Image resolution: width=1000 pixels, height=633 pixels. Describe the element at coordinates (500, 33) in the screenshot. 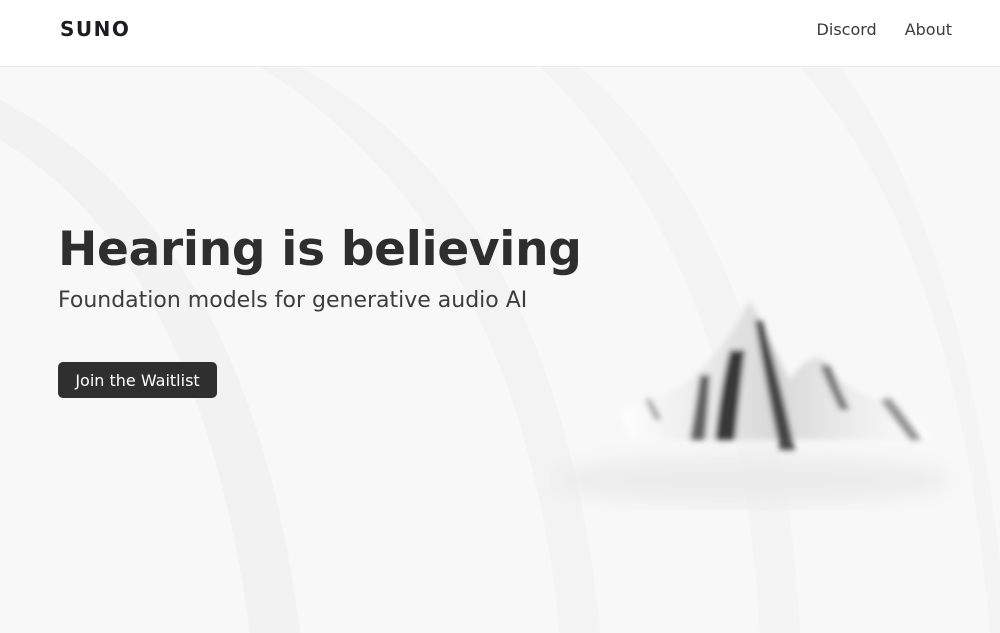

I see `top-navigation-bar: SUNO Discord About` at that location.